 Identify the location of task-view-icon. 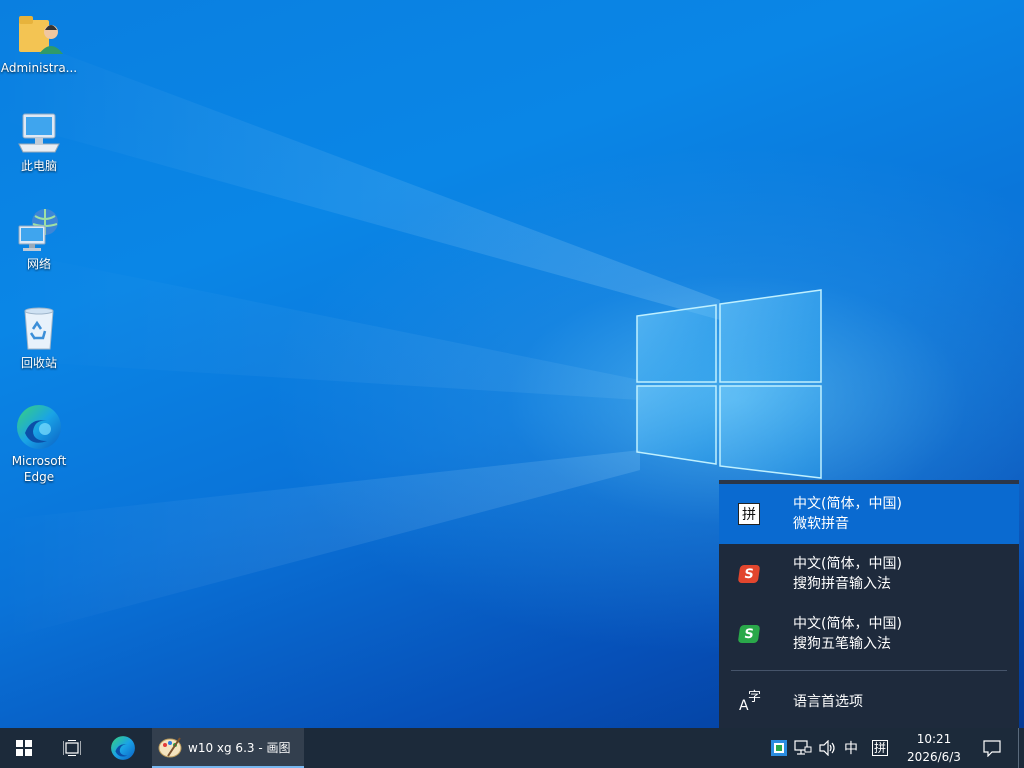
(72, 748).